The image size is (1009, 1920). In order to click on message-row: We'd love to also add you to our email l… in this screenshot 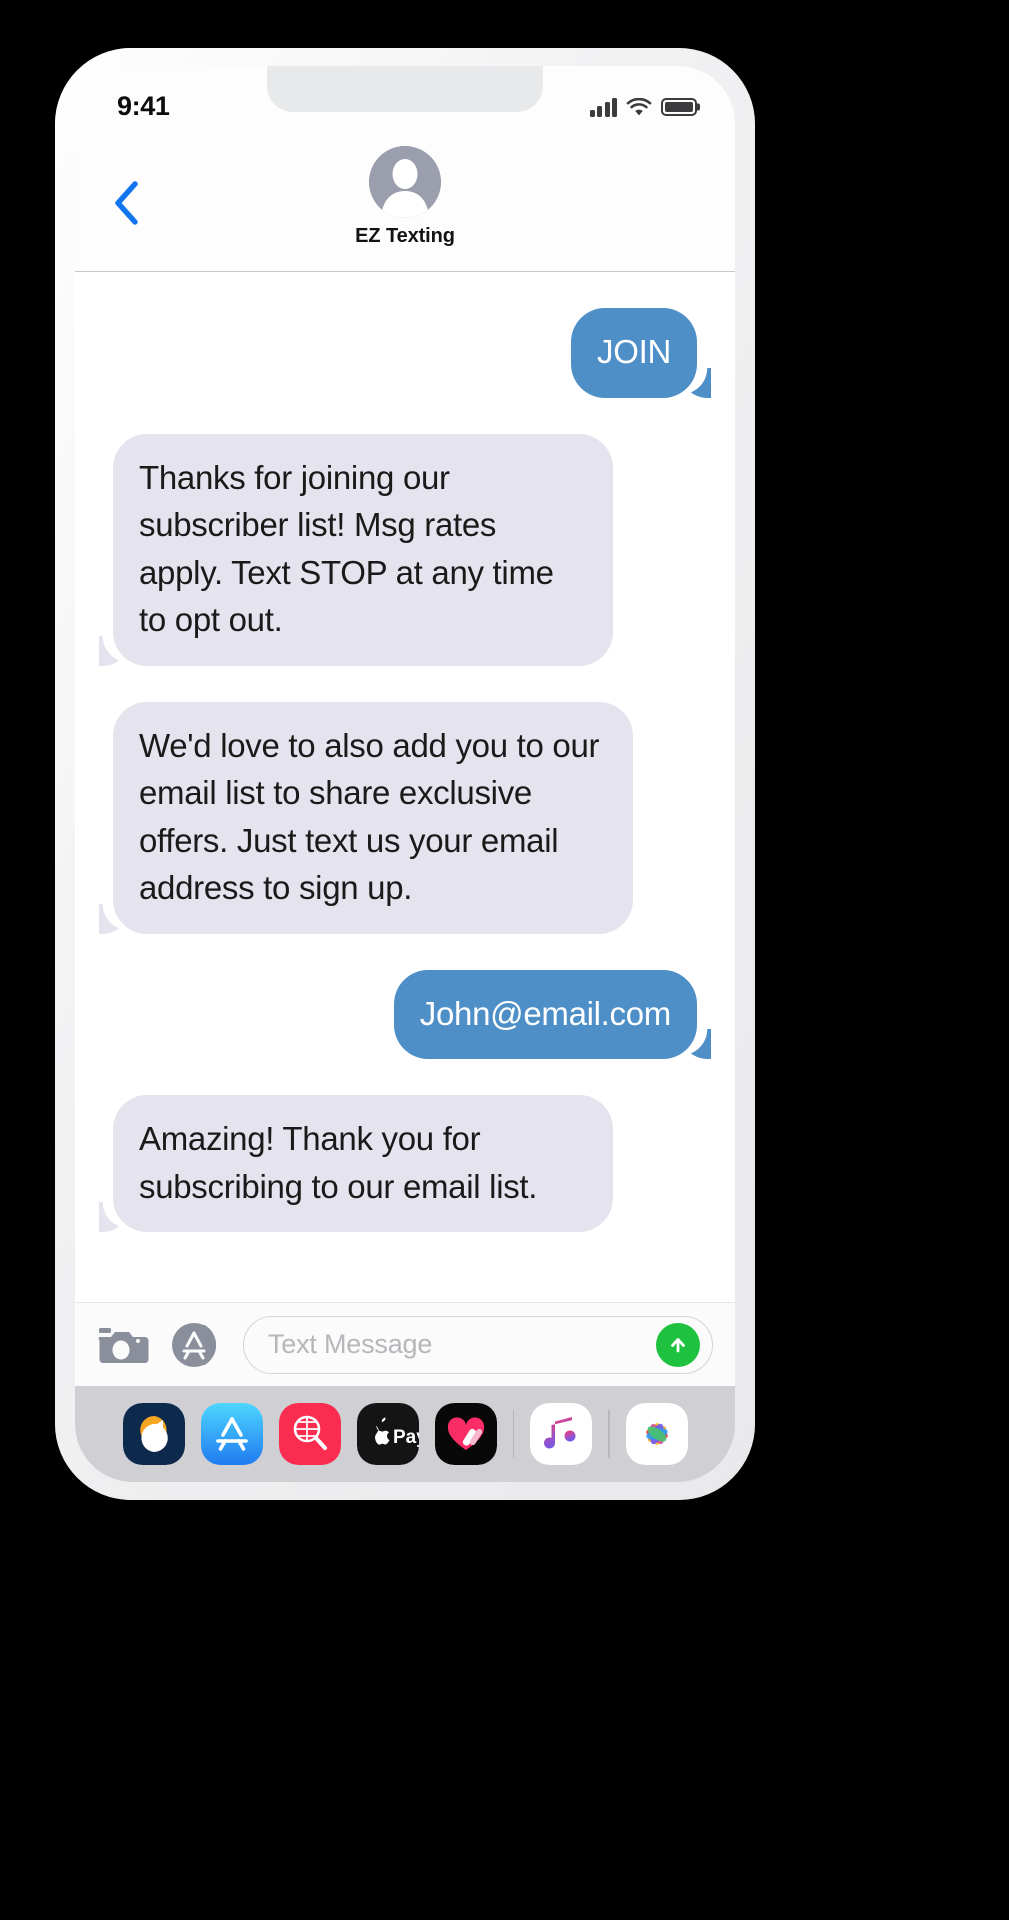, I will do `click(405, 817)`.